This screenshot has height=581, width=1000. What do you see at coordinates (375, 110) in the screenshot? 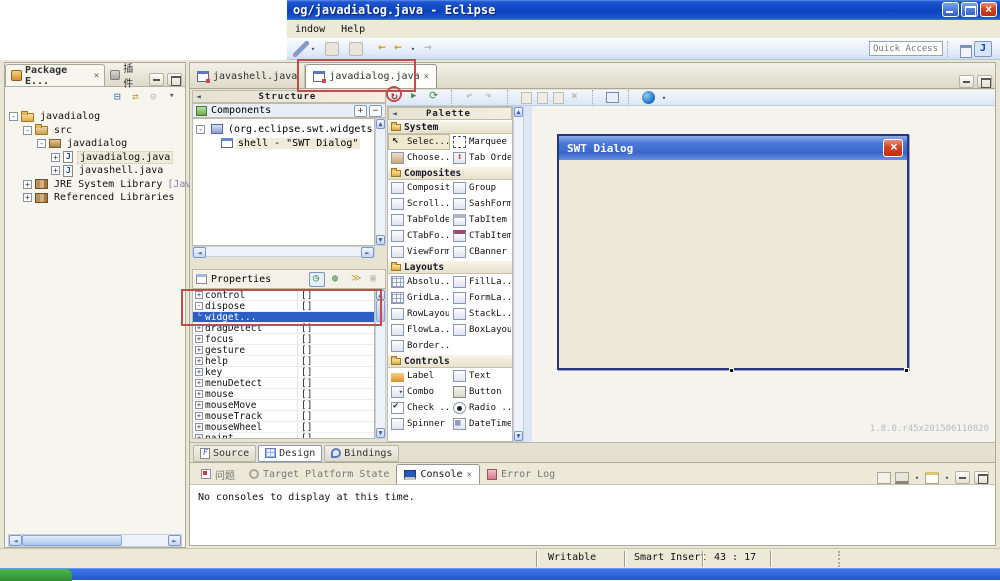
I see `collapse-all-icon: −` at bounding box center [375, 110].